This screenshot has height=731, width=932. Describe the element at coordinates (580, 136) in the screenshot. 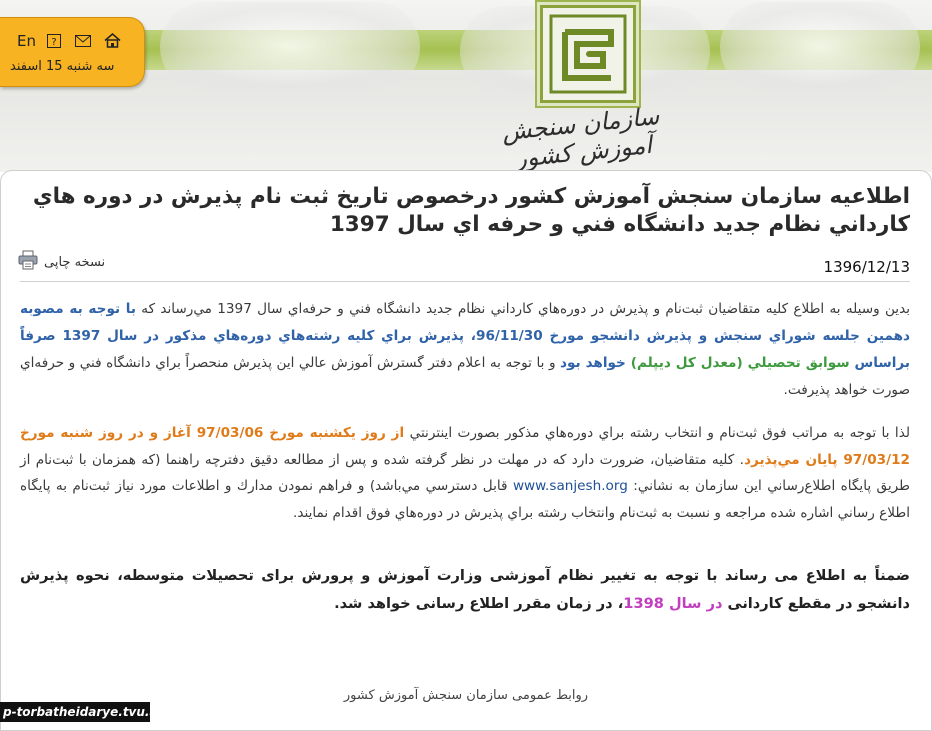

I see `logo-caption: سازمان سنجش آموزش کشور` at that location.